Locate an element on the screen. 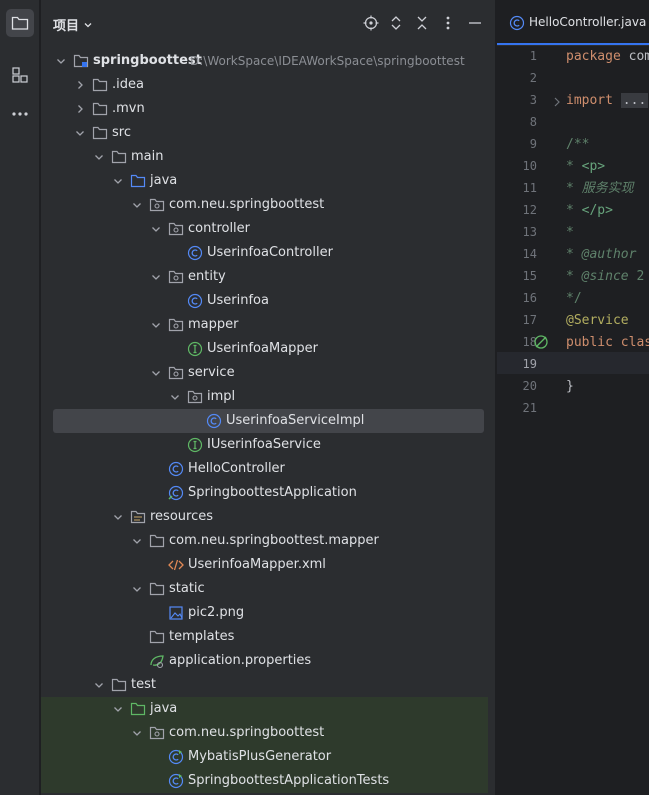 Image resolution: width=649 pixels, height=795 pixels. comment: 2 is located at coordinates (636, 276).